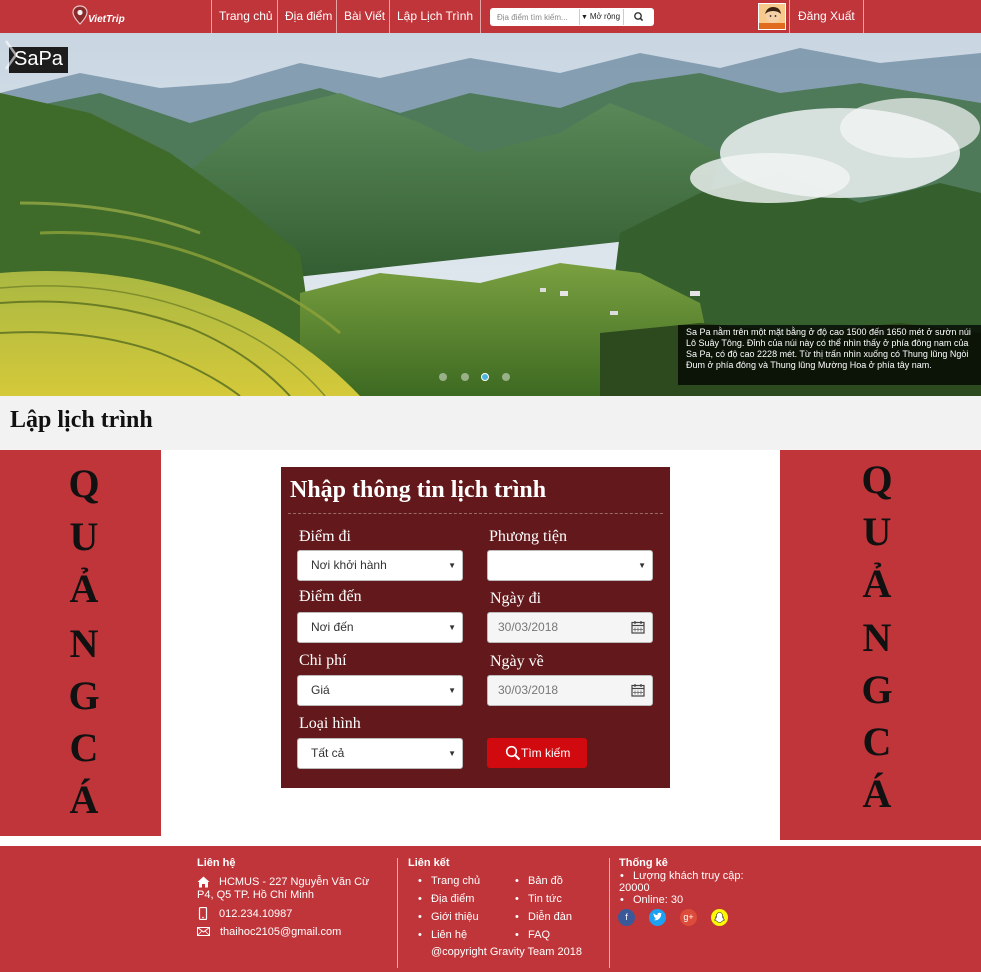 The height and width of the screenshot is (972, 981). What do you see at coordinates (506, 952) in the screenshot?
I see `footer-copyright: @copyright Gravity Team 2018` at bounding box center [506, 952].